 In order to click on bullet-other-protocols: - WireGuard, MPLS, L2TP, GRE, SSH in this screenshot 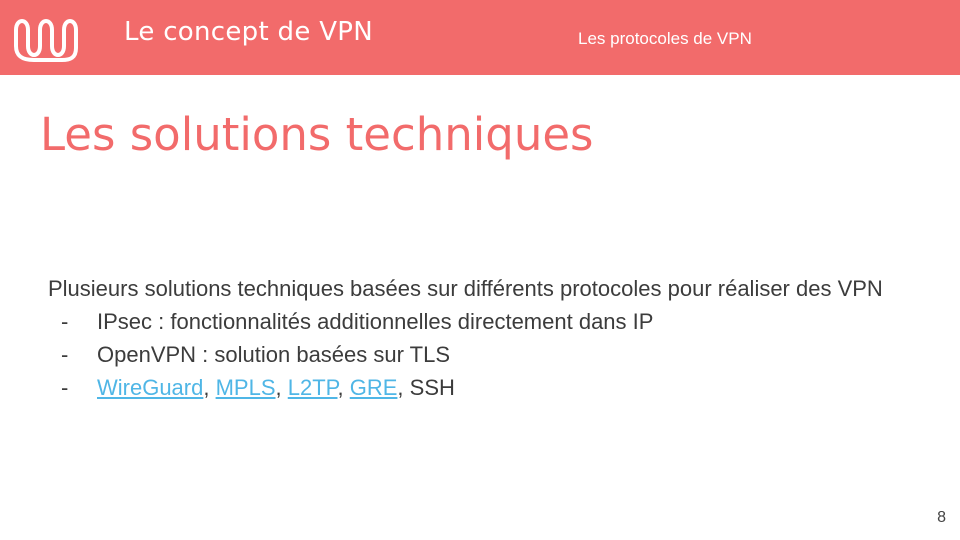, I will do `click(483, 387)`.